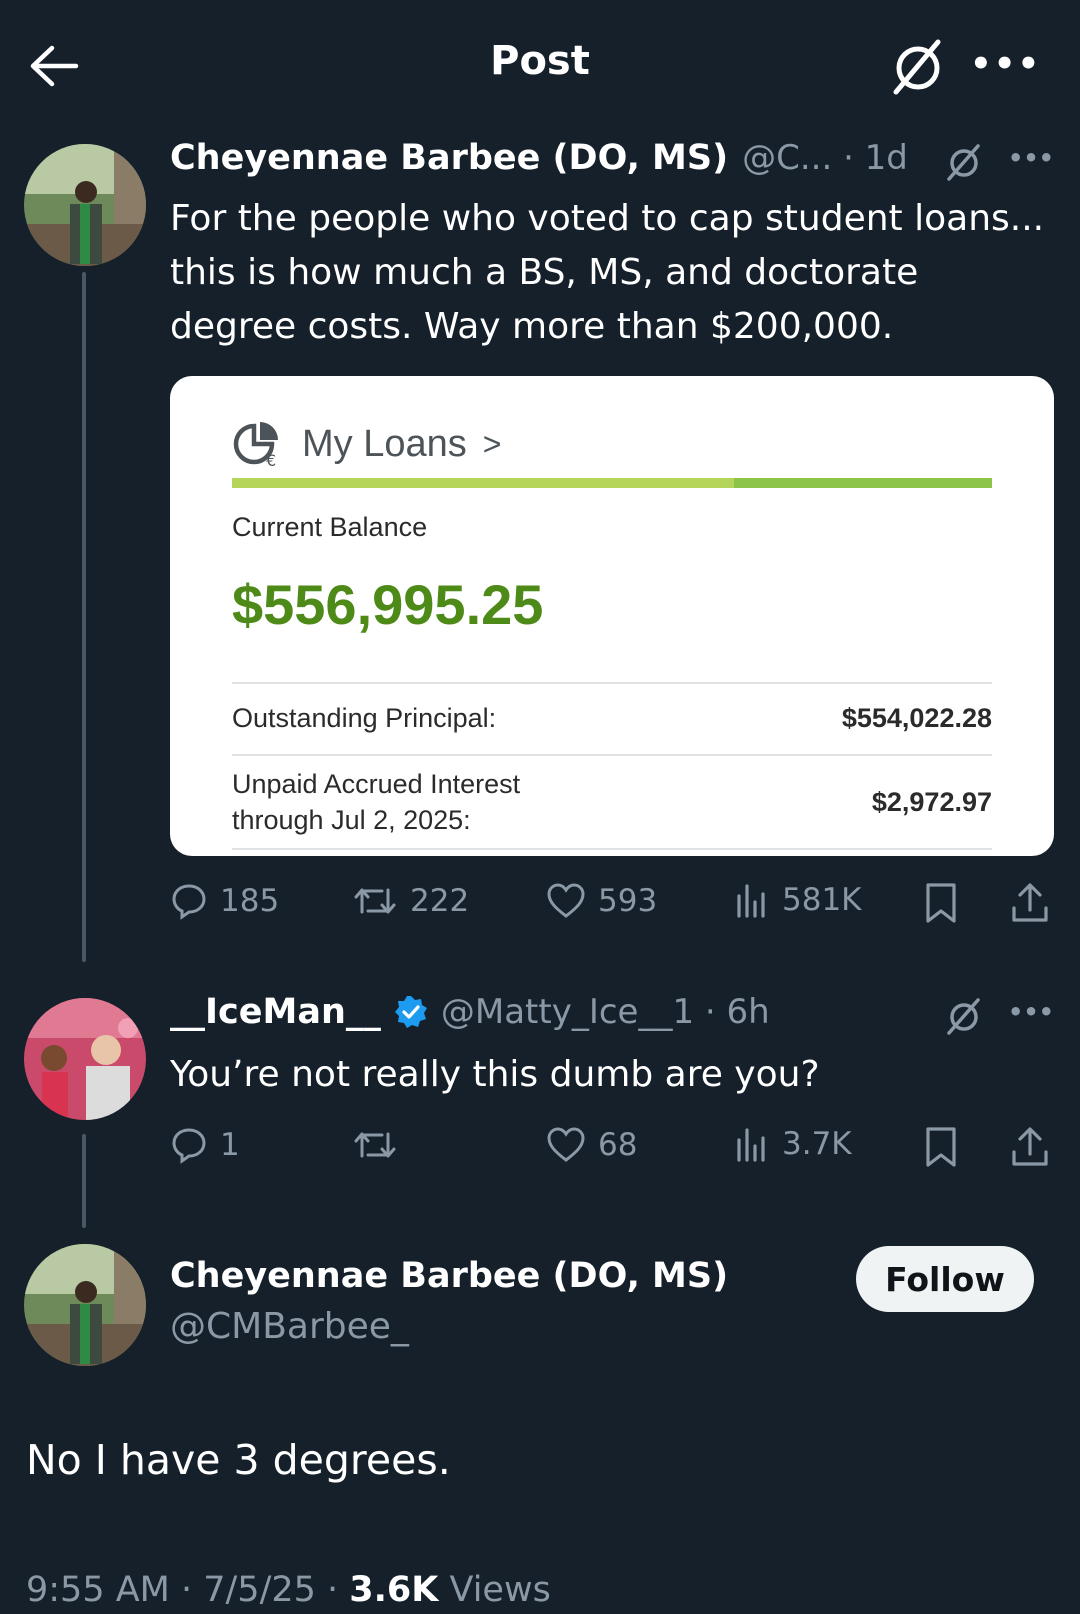 The image size is (1080, 1614). I want to click on like-count: 593, so click(628, 901).